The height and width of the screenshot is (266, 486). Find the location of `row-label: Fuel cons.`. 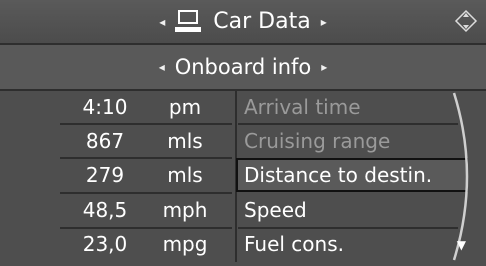

row-label: Fuel cons. is located at coordinates (294, 244).